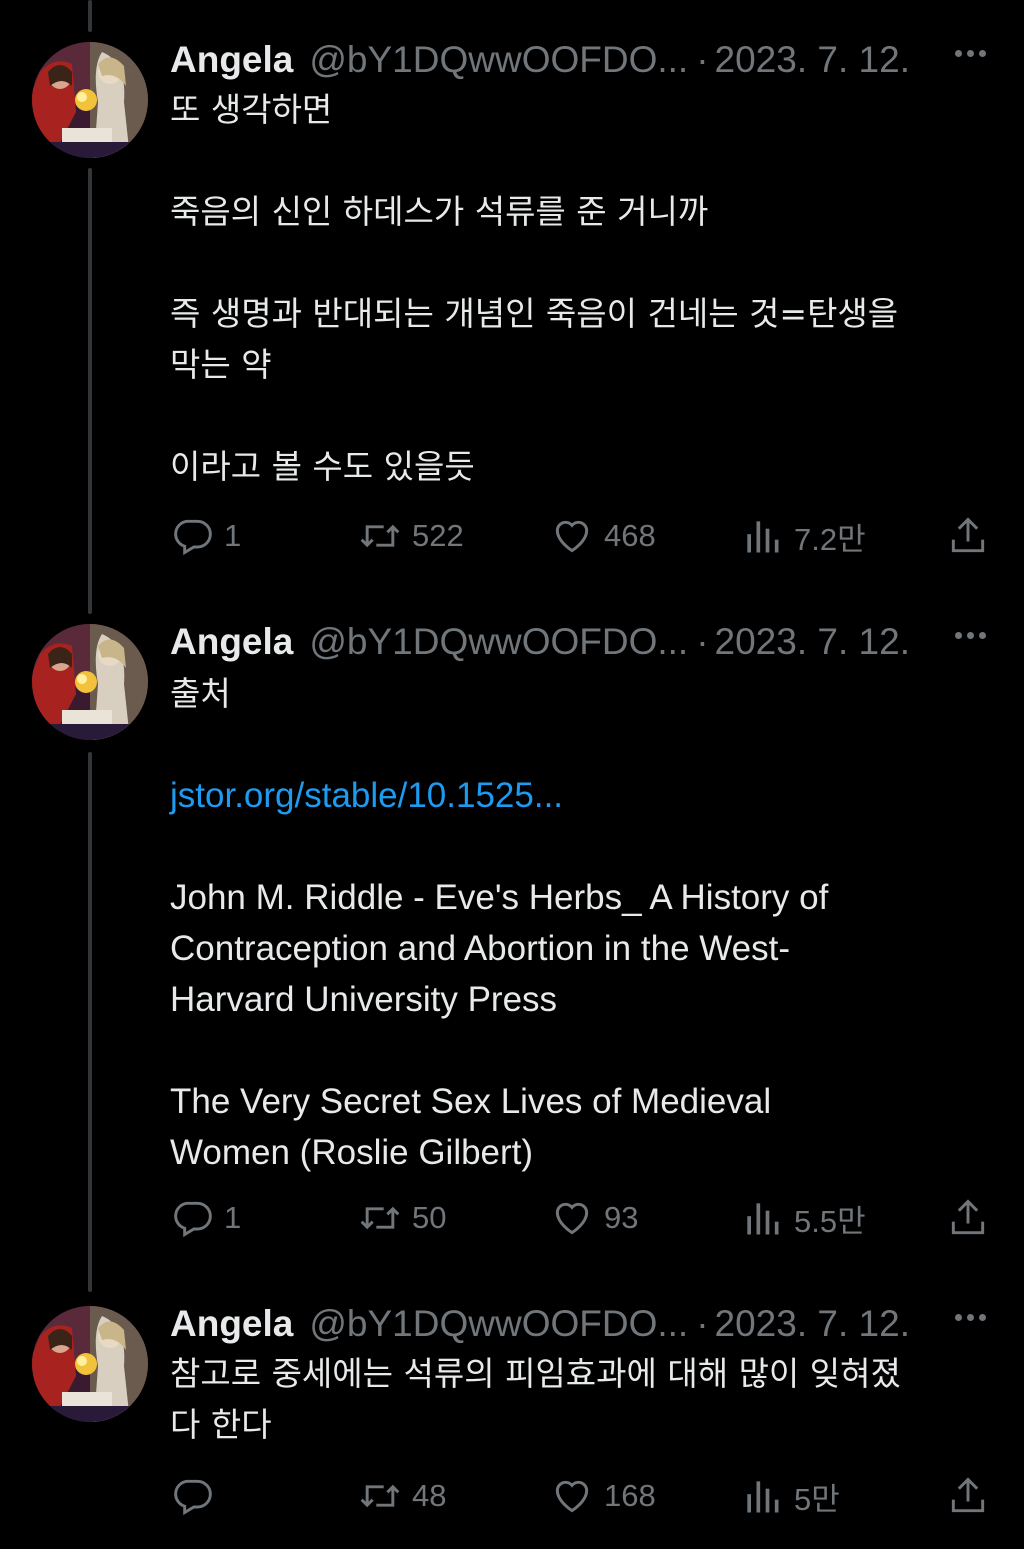 This screenshot has height=1549, width=1024. I want to click on reply-button, so click(197, 1496).